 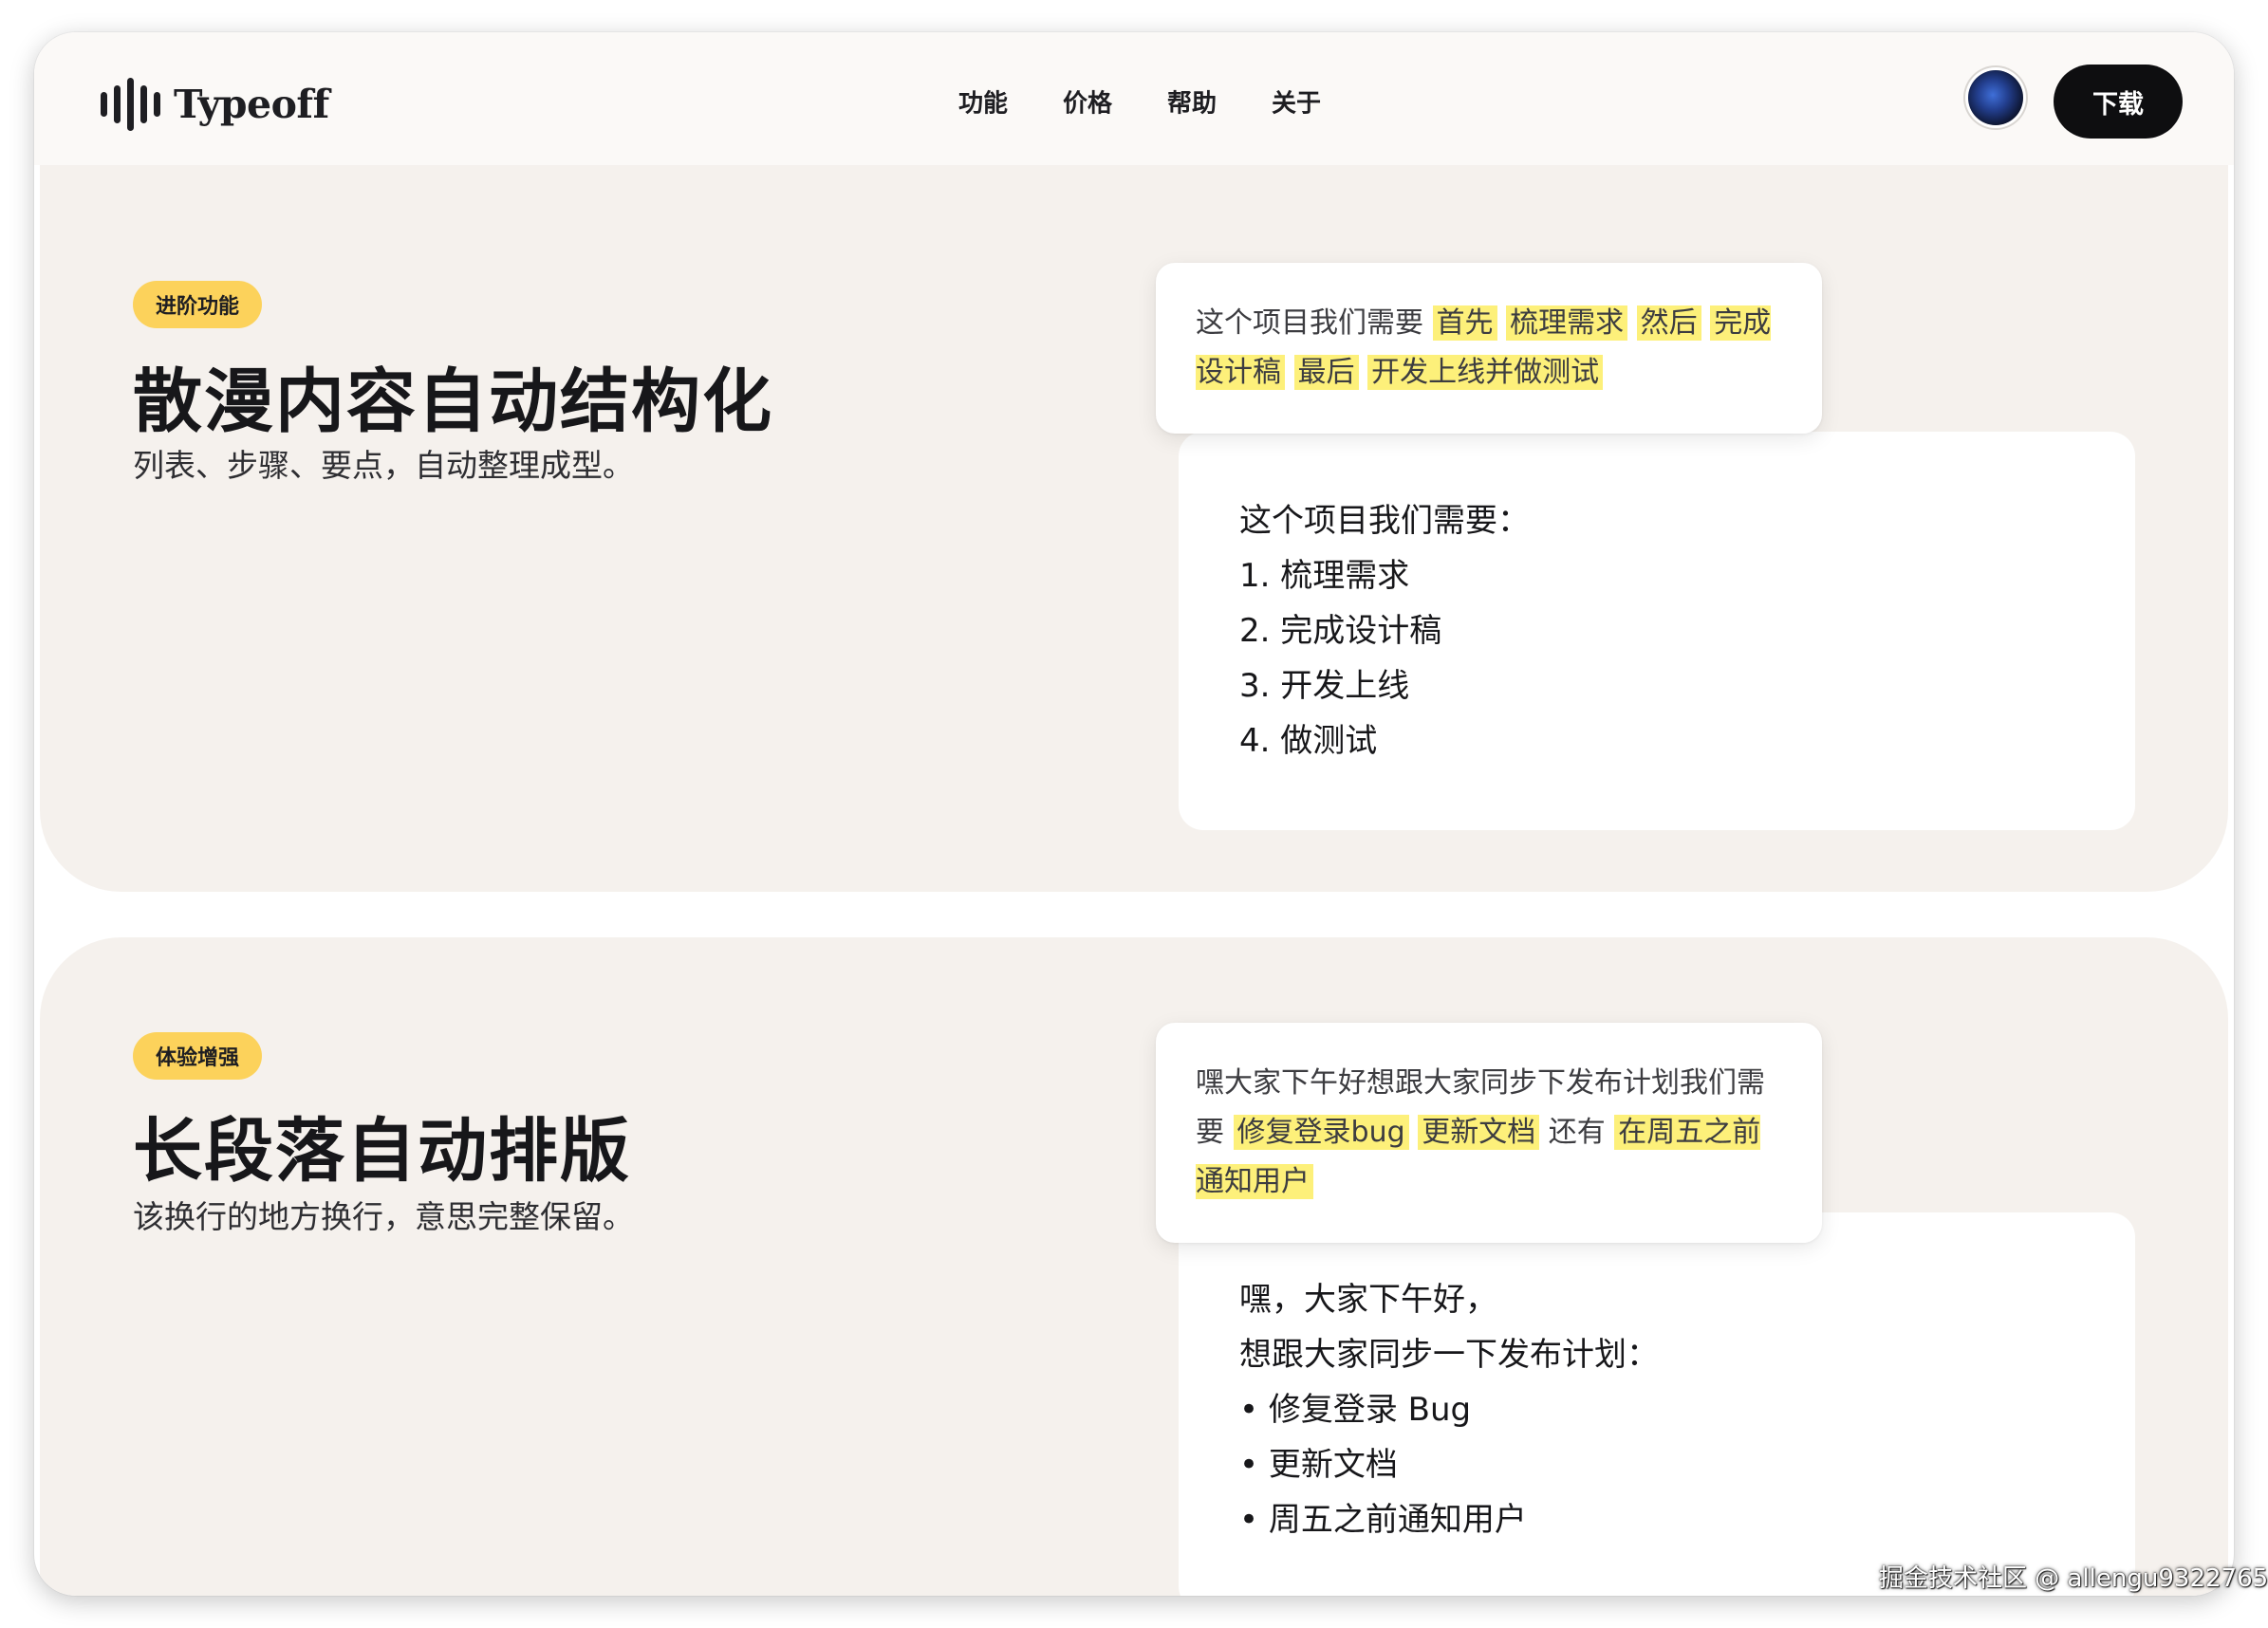 What do you see at coordinates (1140, 102) in the screenshot?
I see `main-nav: 功能 价格 帮助 关于` at bounding box center [1140, 102].